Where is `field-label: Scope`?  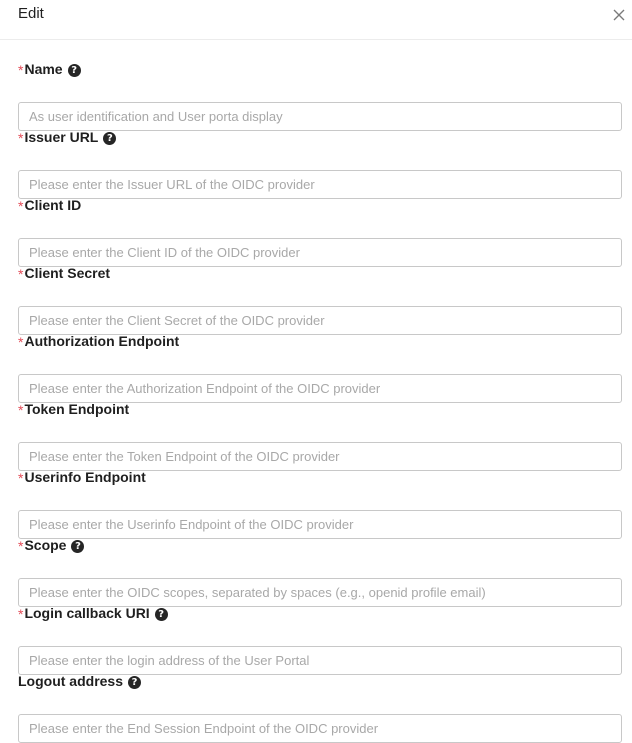 field-label: Scope is located at coordinates (45, 545).